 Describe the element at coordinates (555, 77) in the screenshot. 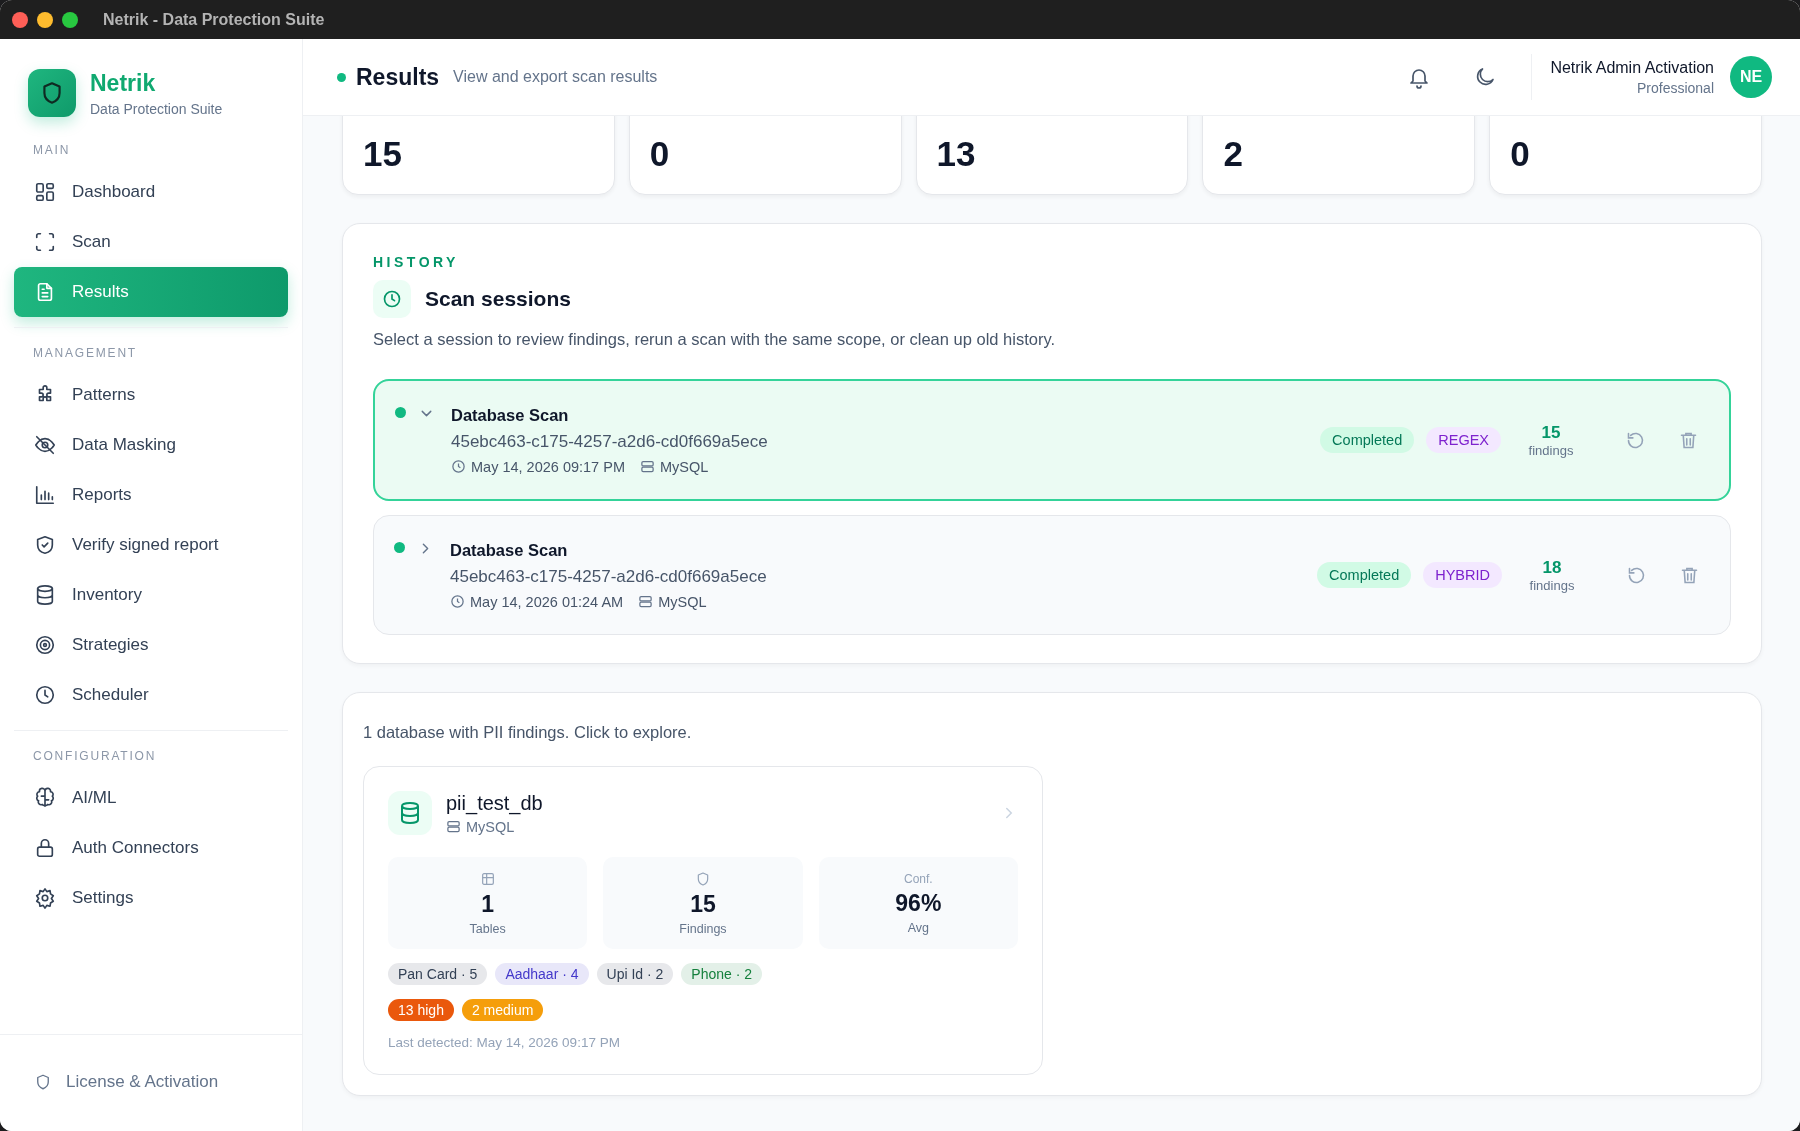

I see `page-subtitle: View and export scan results` at that location.